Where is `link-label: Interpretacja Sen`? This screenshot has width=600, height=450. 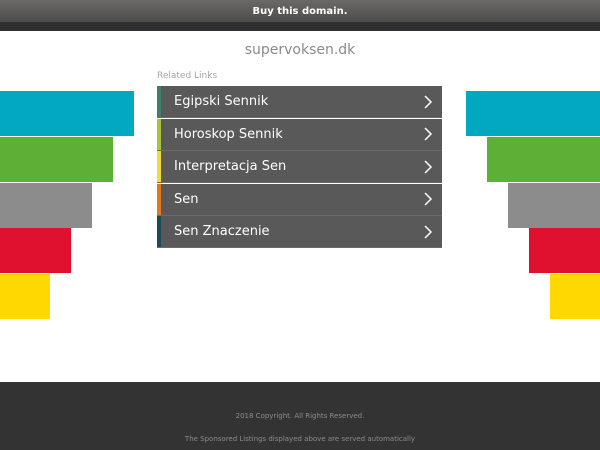
link-label: Interpretacja Sen is located at coordinates (230, 167).